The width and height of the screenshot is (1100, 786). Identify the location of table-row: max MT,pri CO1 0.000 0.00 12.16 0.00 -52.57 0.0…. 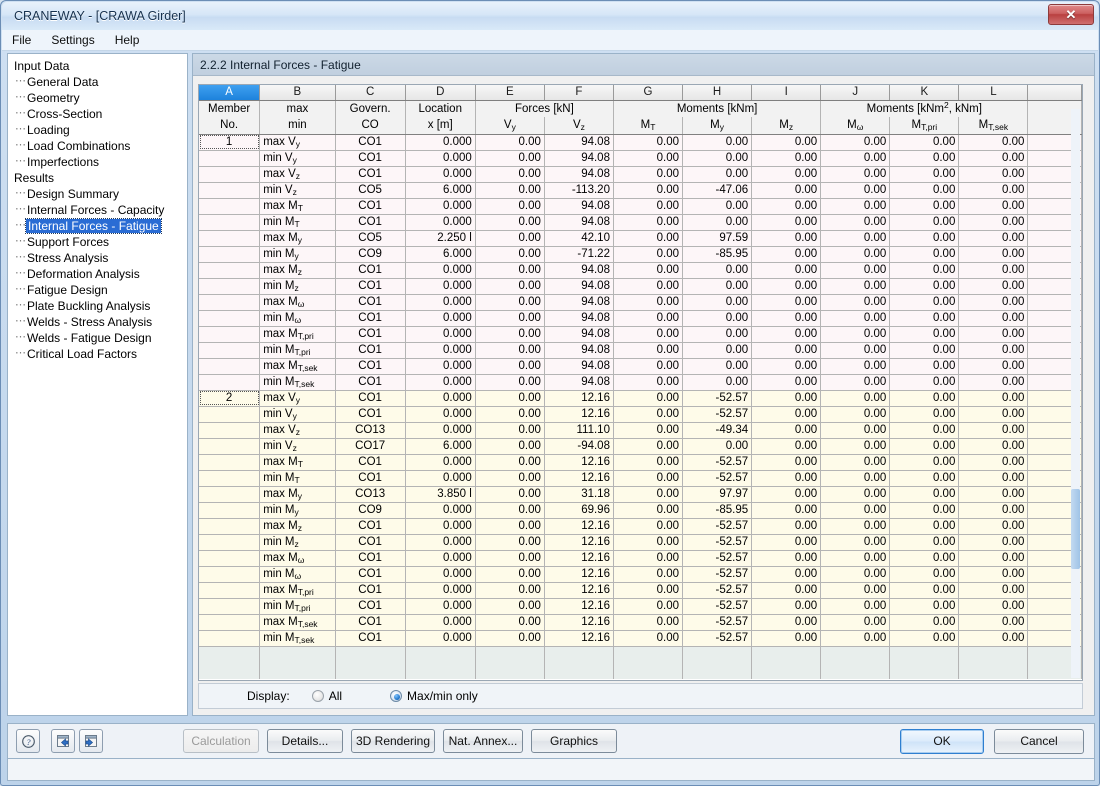
(640, 590).